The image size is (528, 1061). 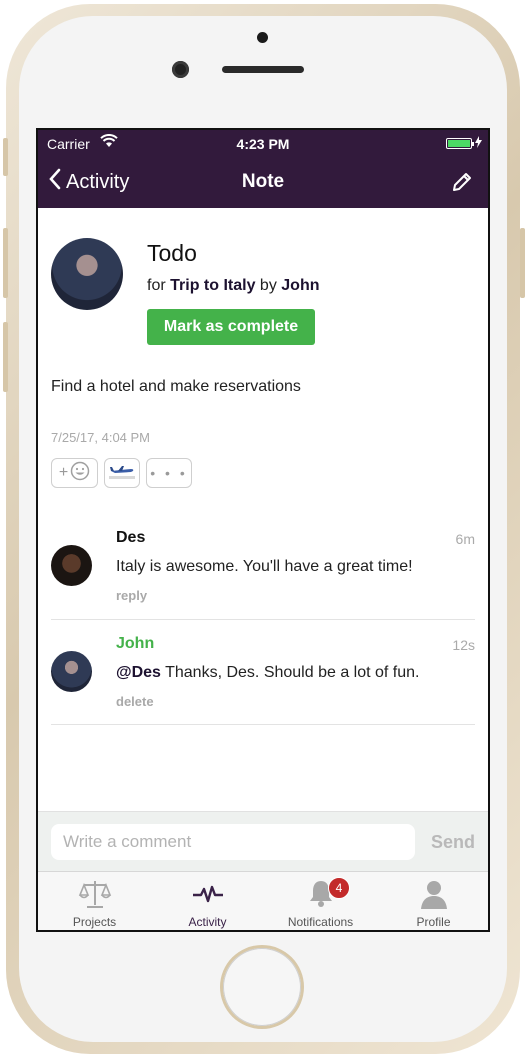 I want to click on tab-label: Notifications, so click(x=320, y=922).